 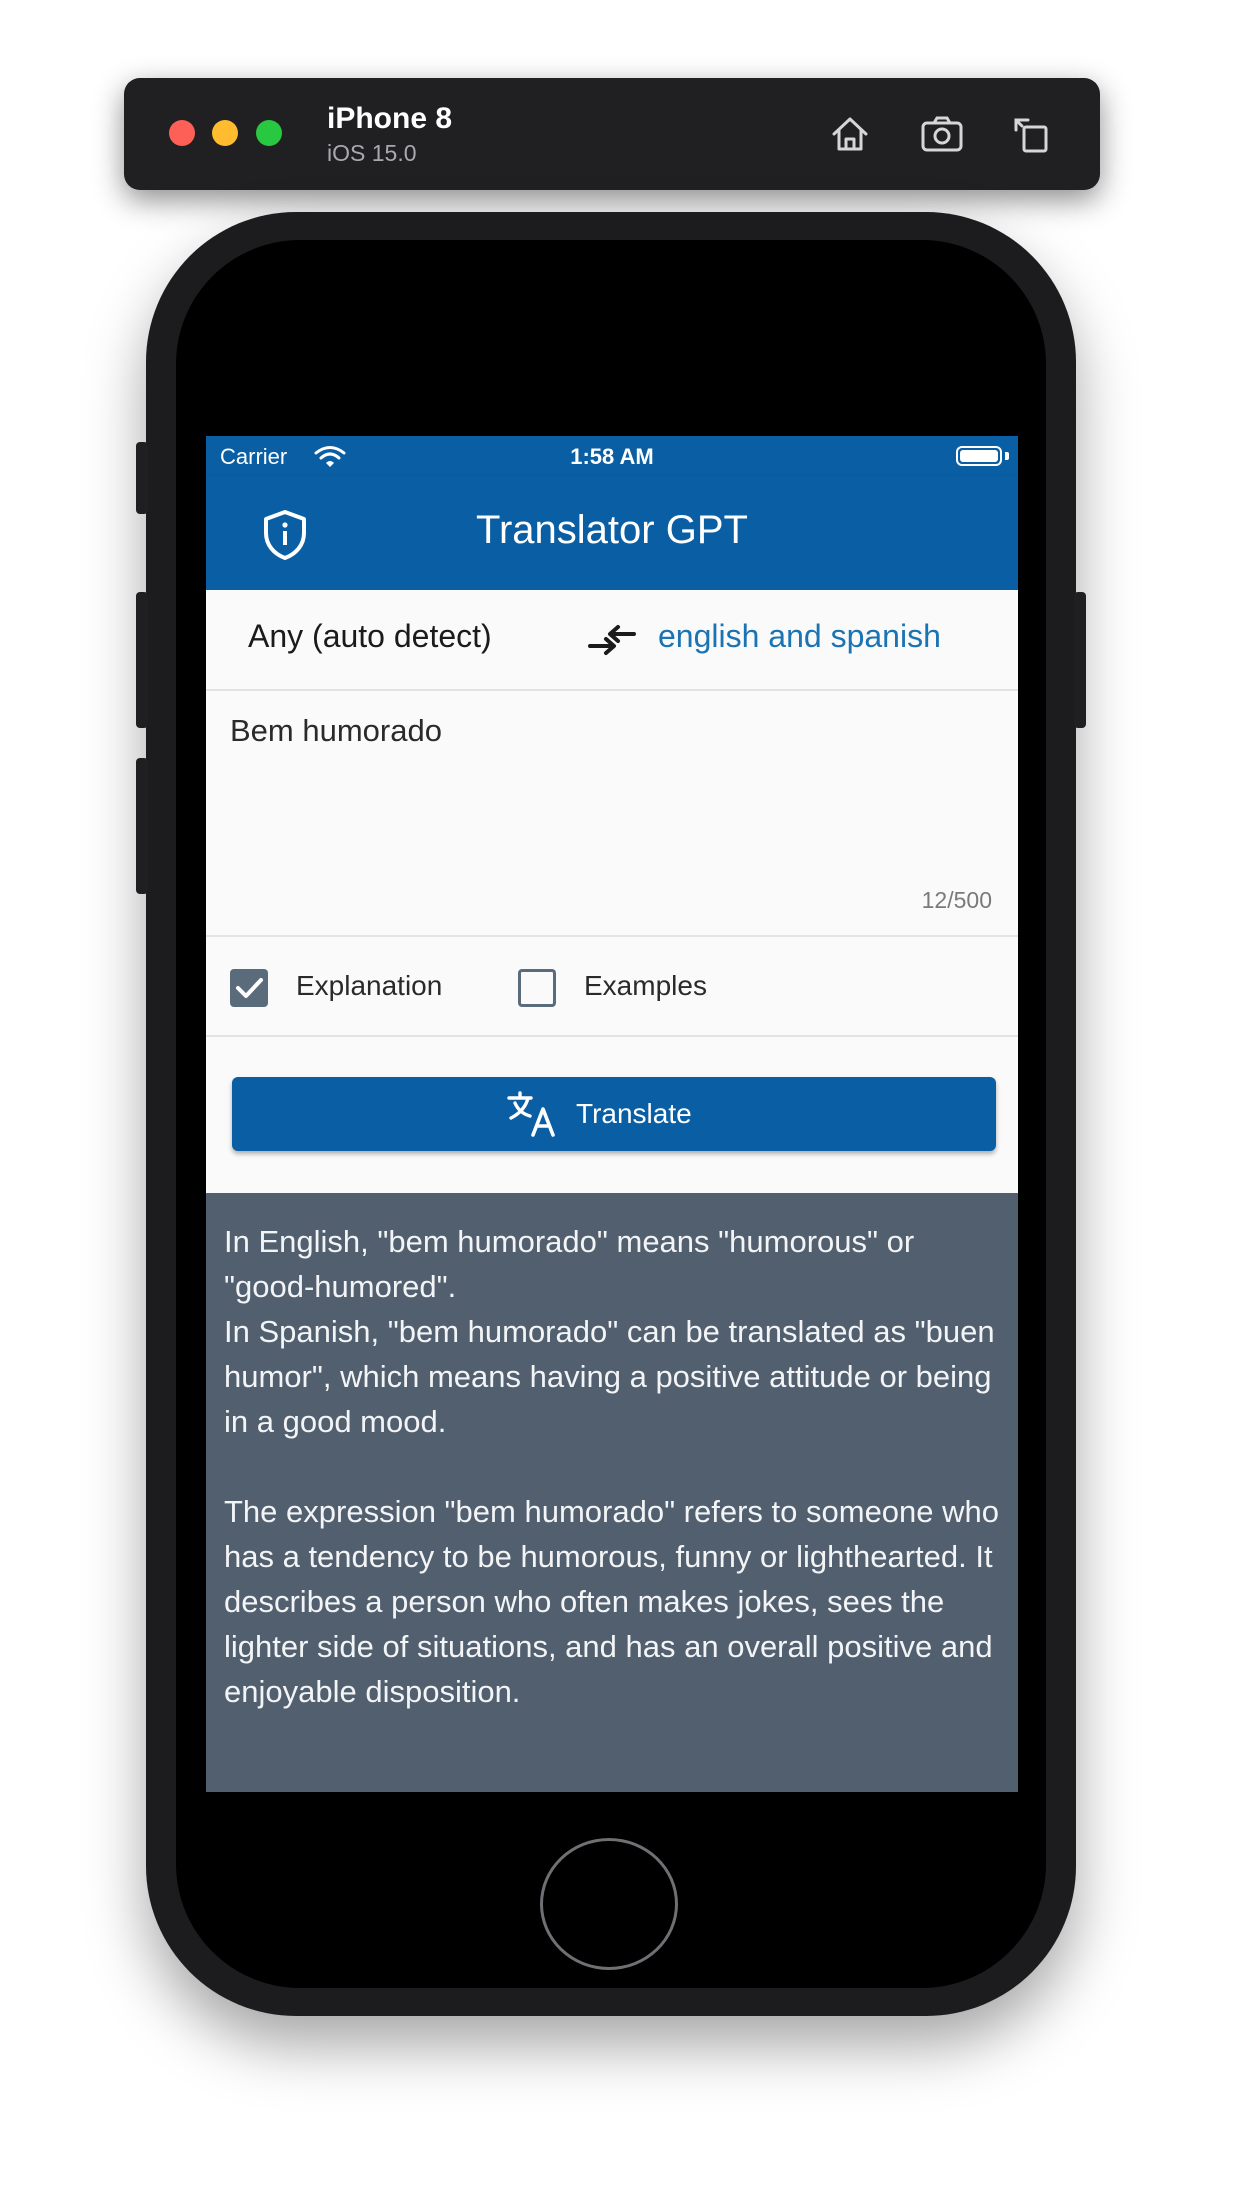 I want to click on os-version: iOS 15.0, so click(x=372, y=153).